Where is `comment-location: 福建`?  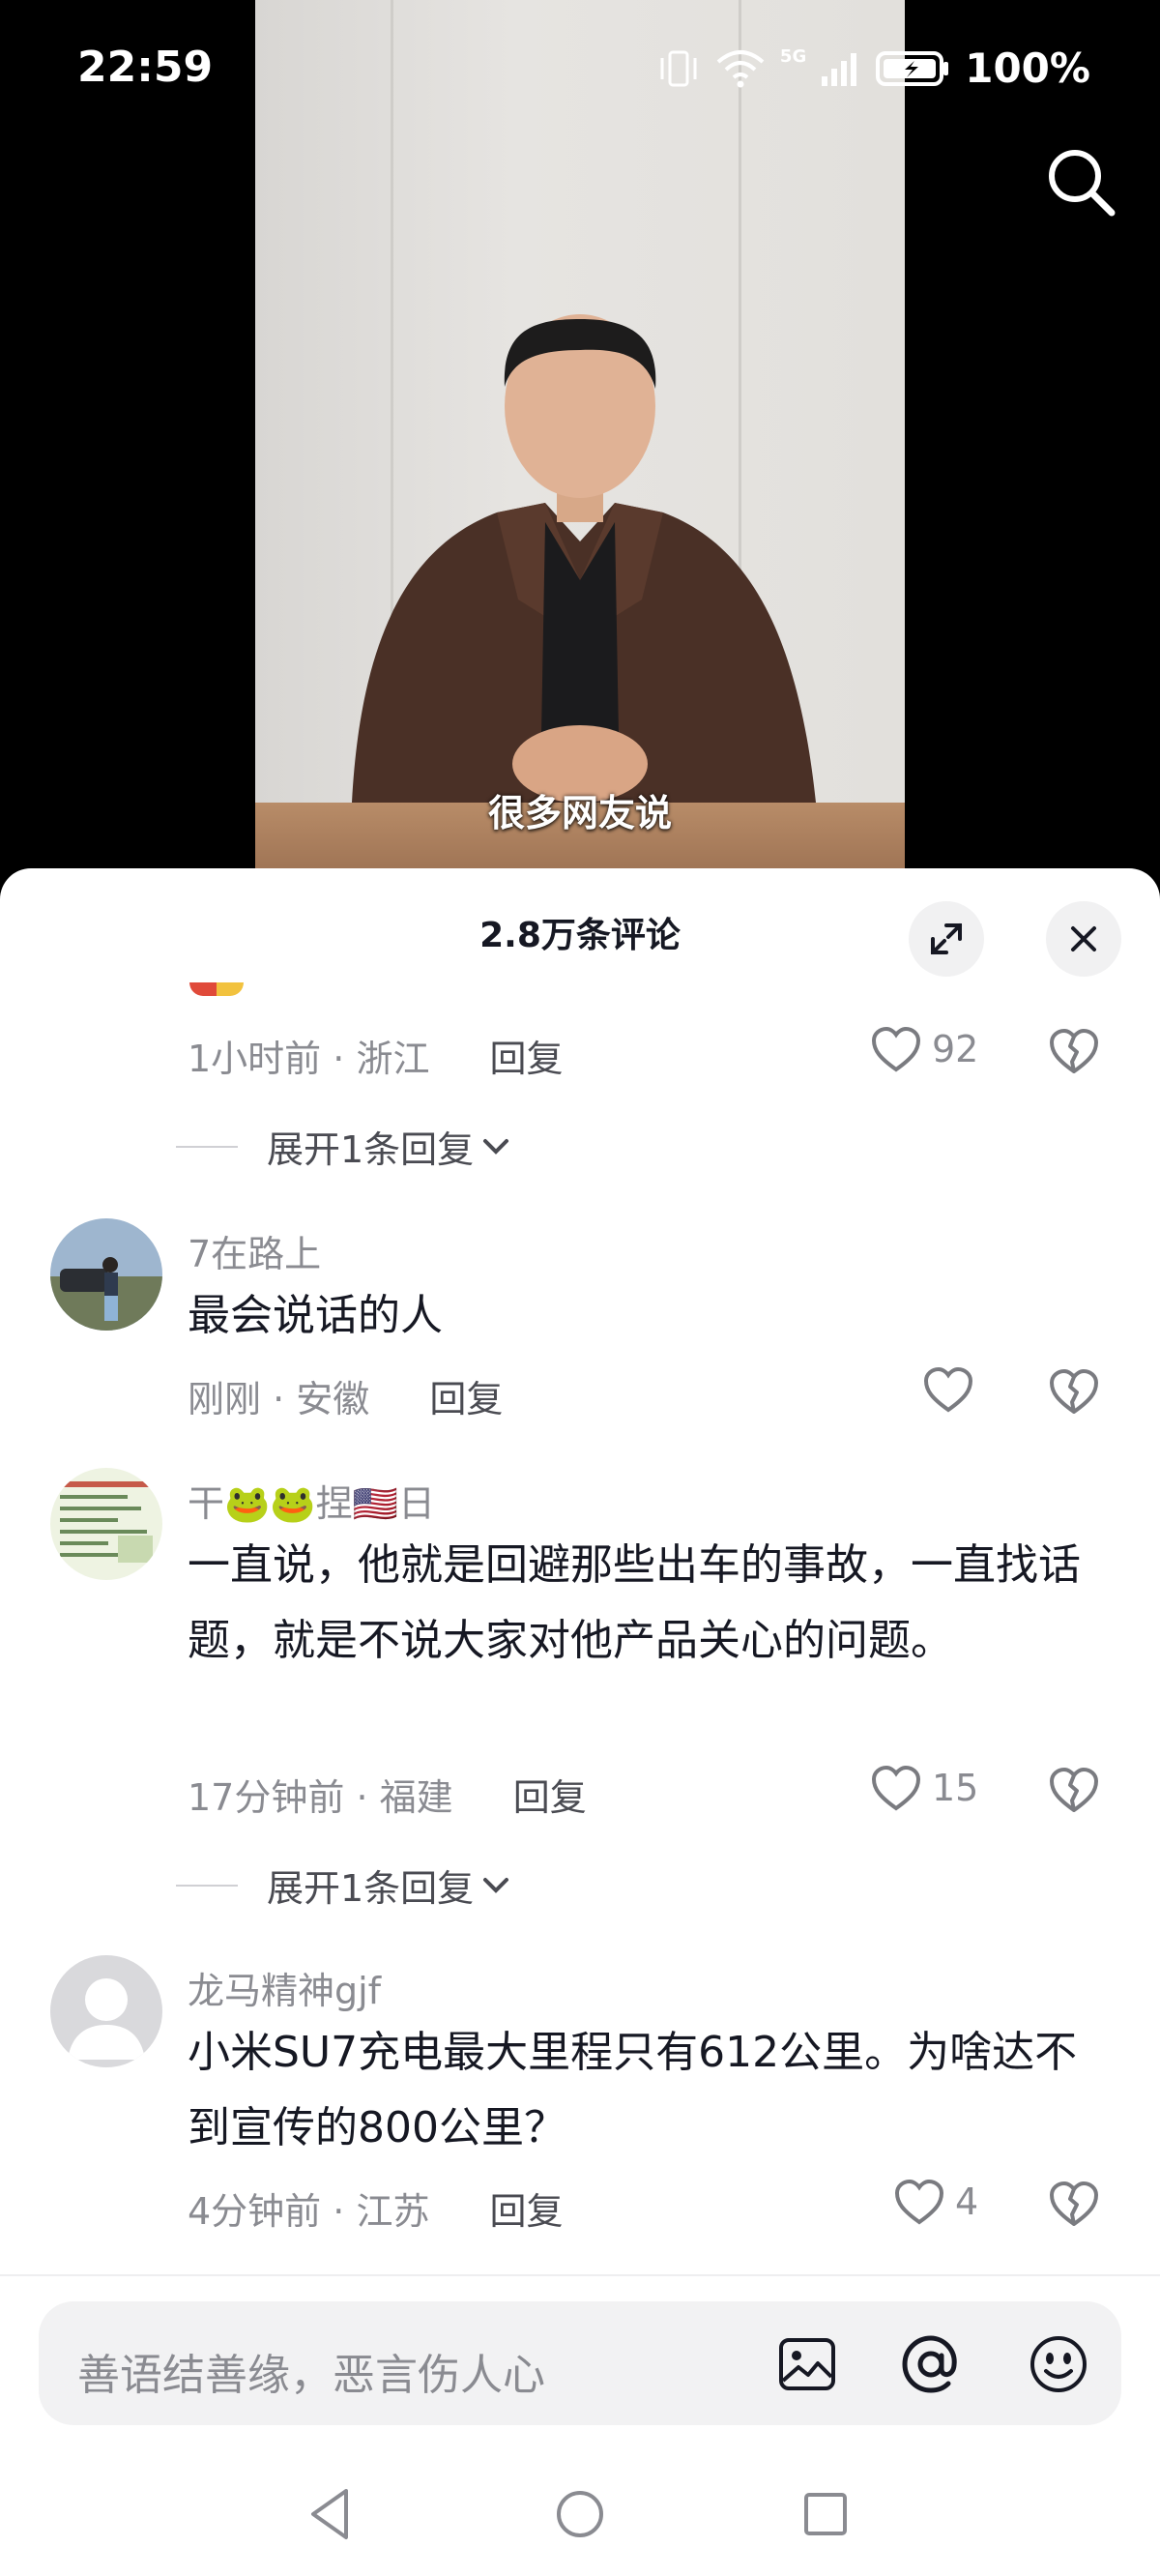
comment-location: 福建 is located at coordinates (416, 1797).